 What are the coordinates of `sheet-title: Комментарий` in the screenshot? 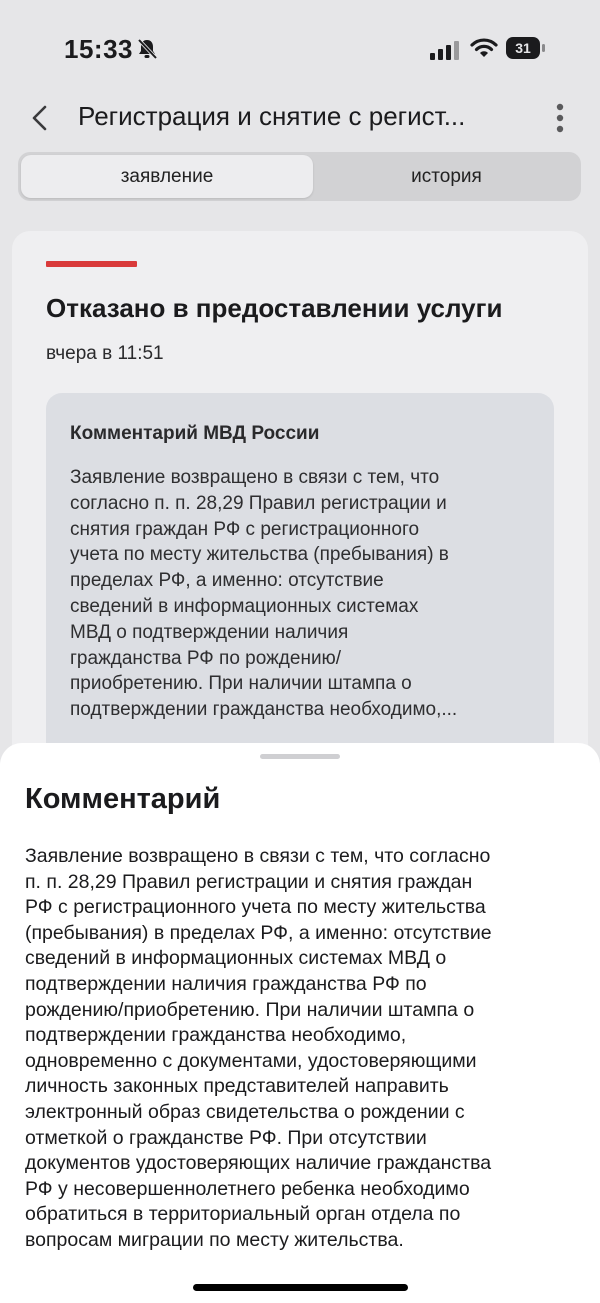 It's located at (123, 799).